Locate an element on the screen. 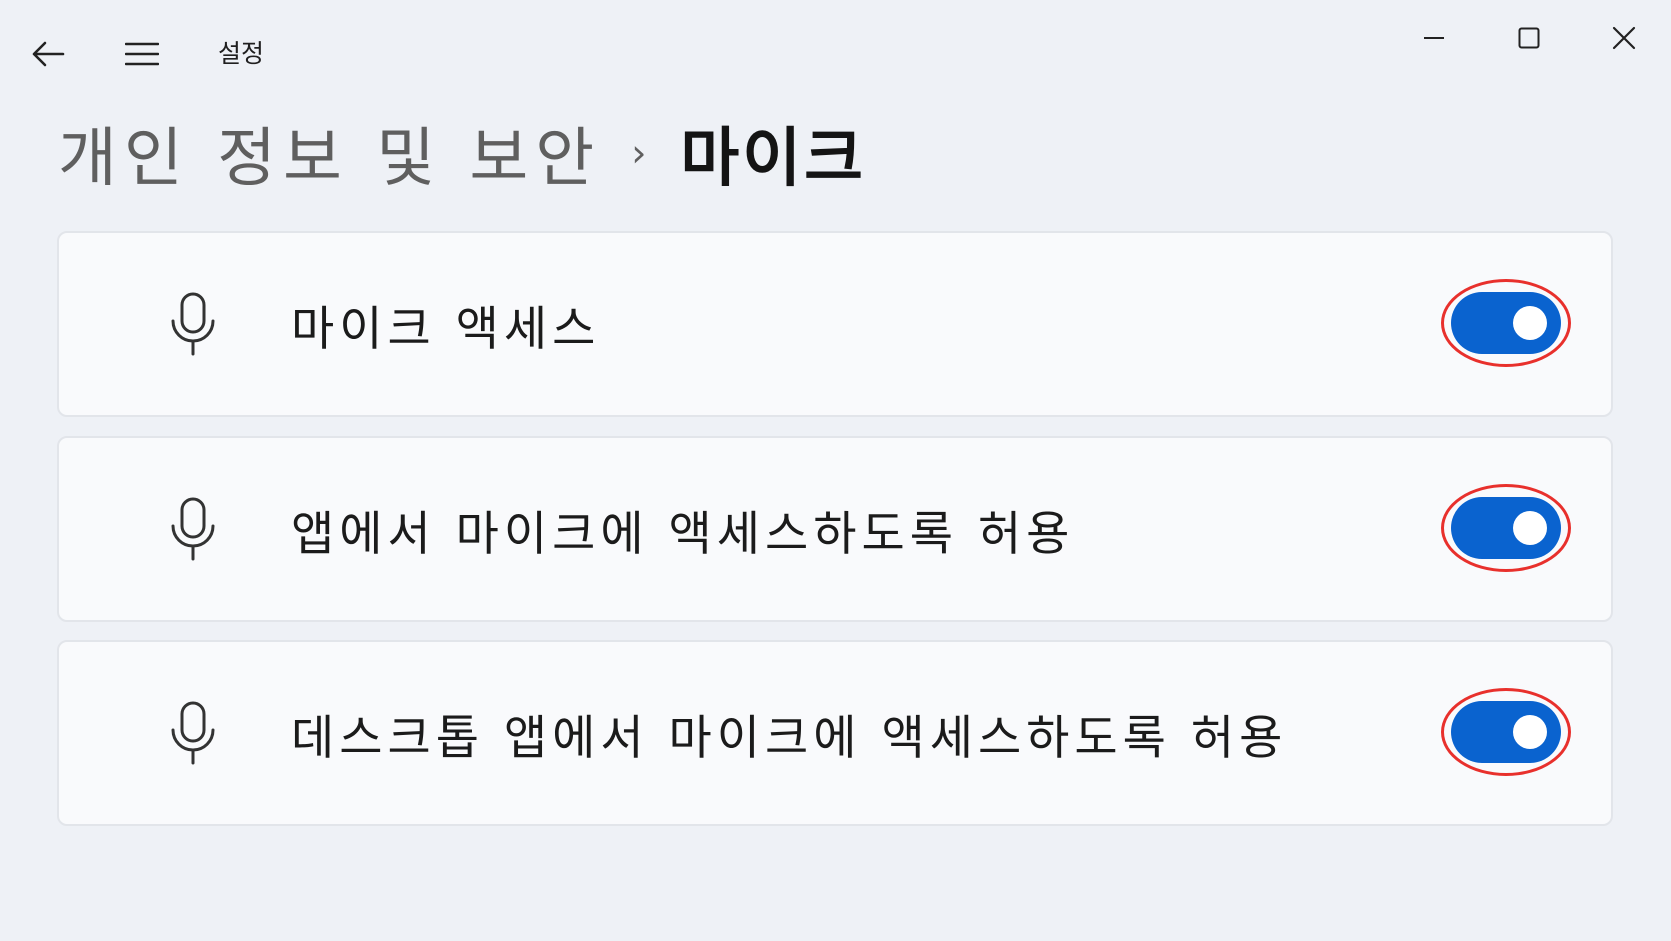 The image size is (1671, 941). microphone-access-toggle is located at coordinates (1506, 323).